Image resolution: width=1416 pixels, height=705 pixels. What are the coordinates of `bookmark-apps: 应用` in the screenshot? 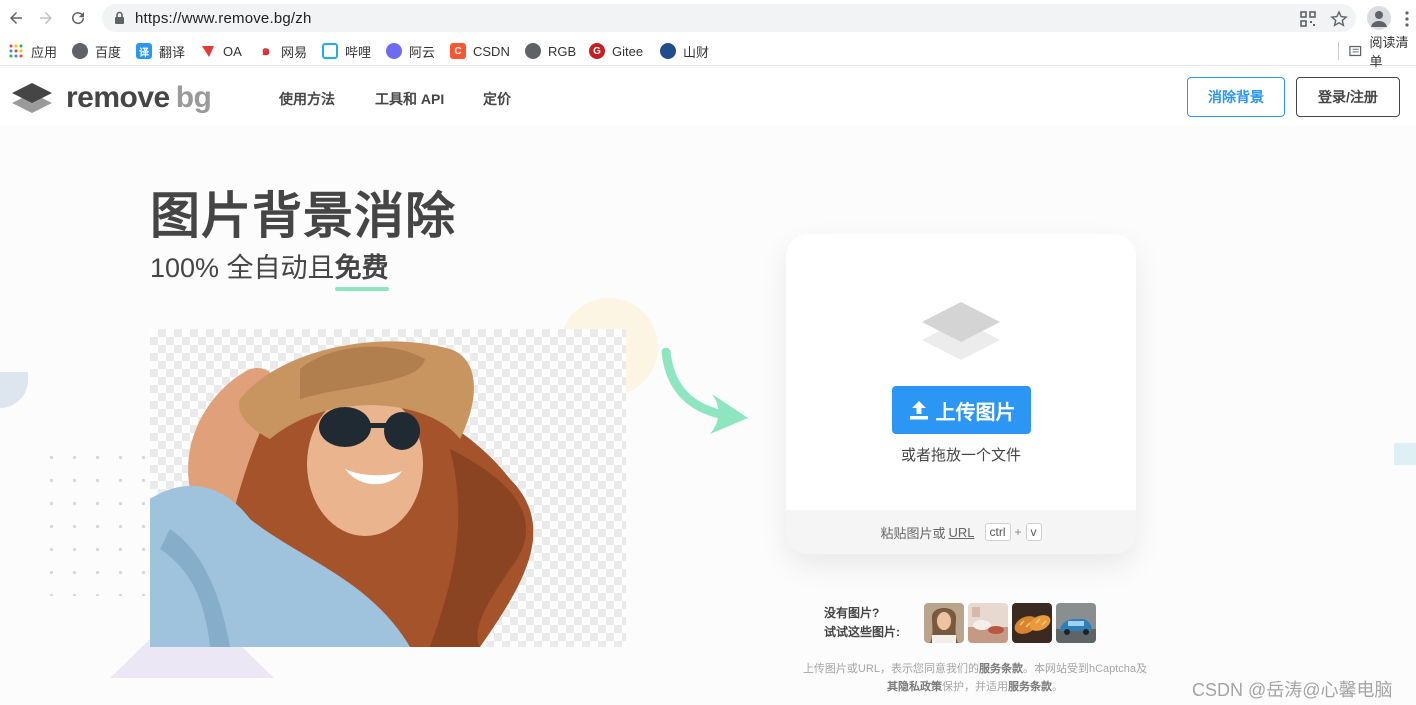 It's located at (32, 51).